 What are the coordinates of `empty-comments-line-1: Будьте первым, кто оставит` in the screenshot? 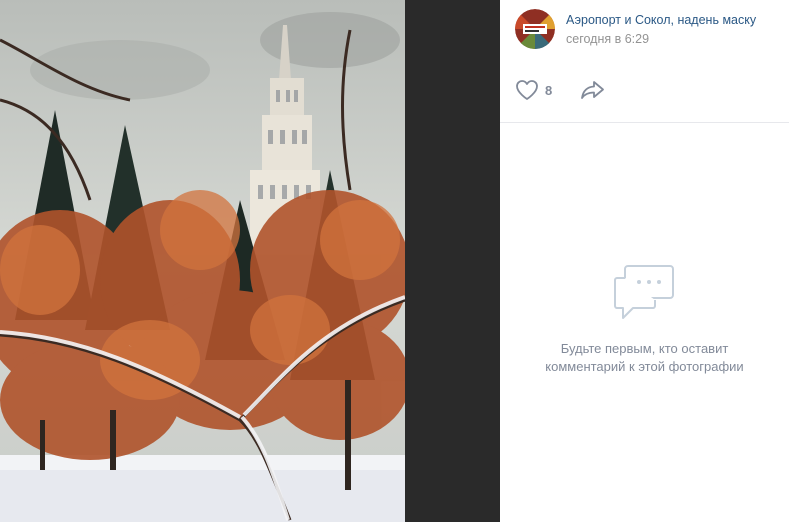 It's located at (644, 348).